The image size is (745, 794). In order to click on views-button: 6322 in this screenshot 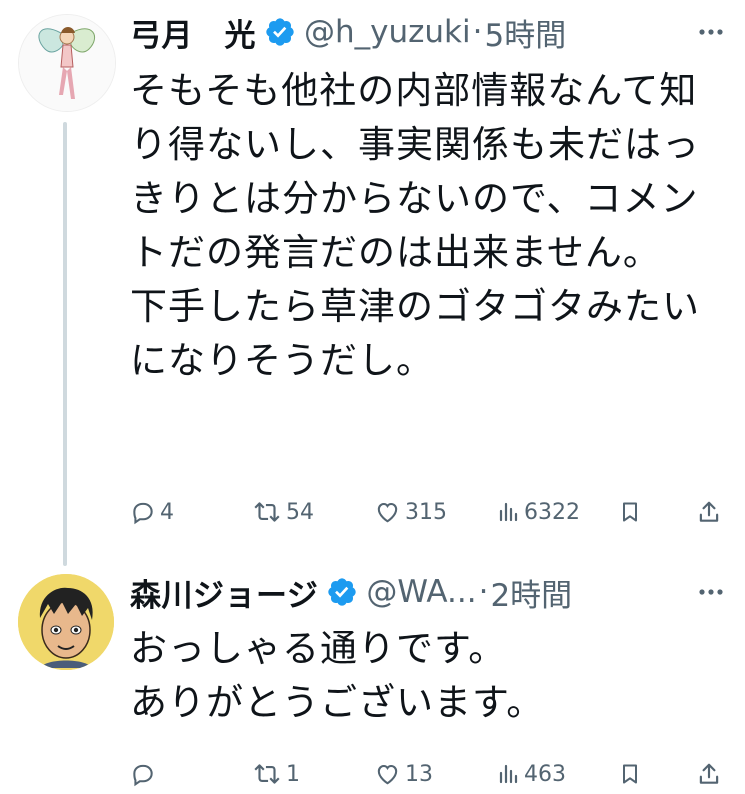, I will do `click(538, 512)`.